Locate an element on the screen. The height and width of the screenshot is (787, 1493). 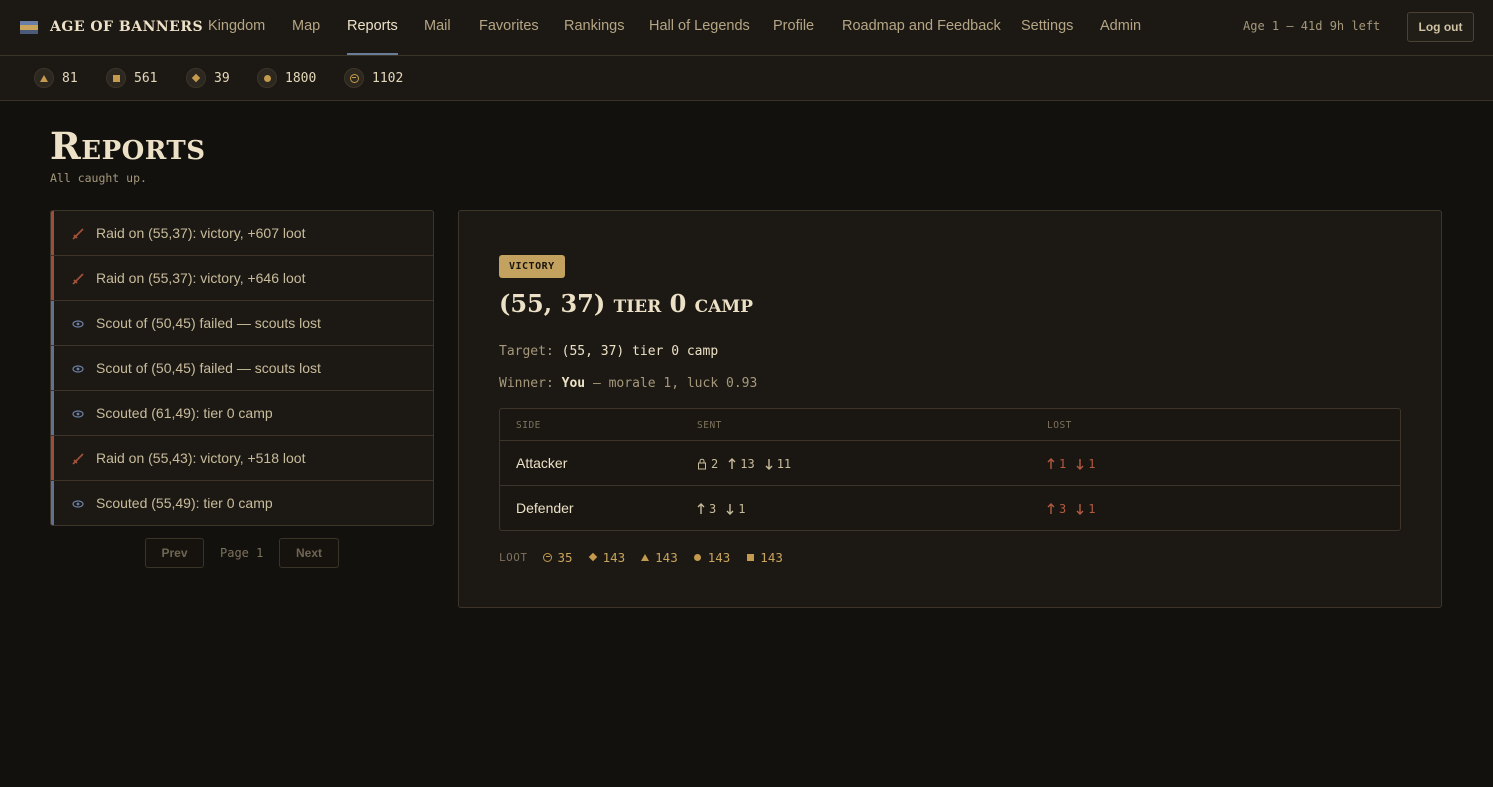
unit-count: 13 is located at coordinates (741, 464).